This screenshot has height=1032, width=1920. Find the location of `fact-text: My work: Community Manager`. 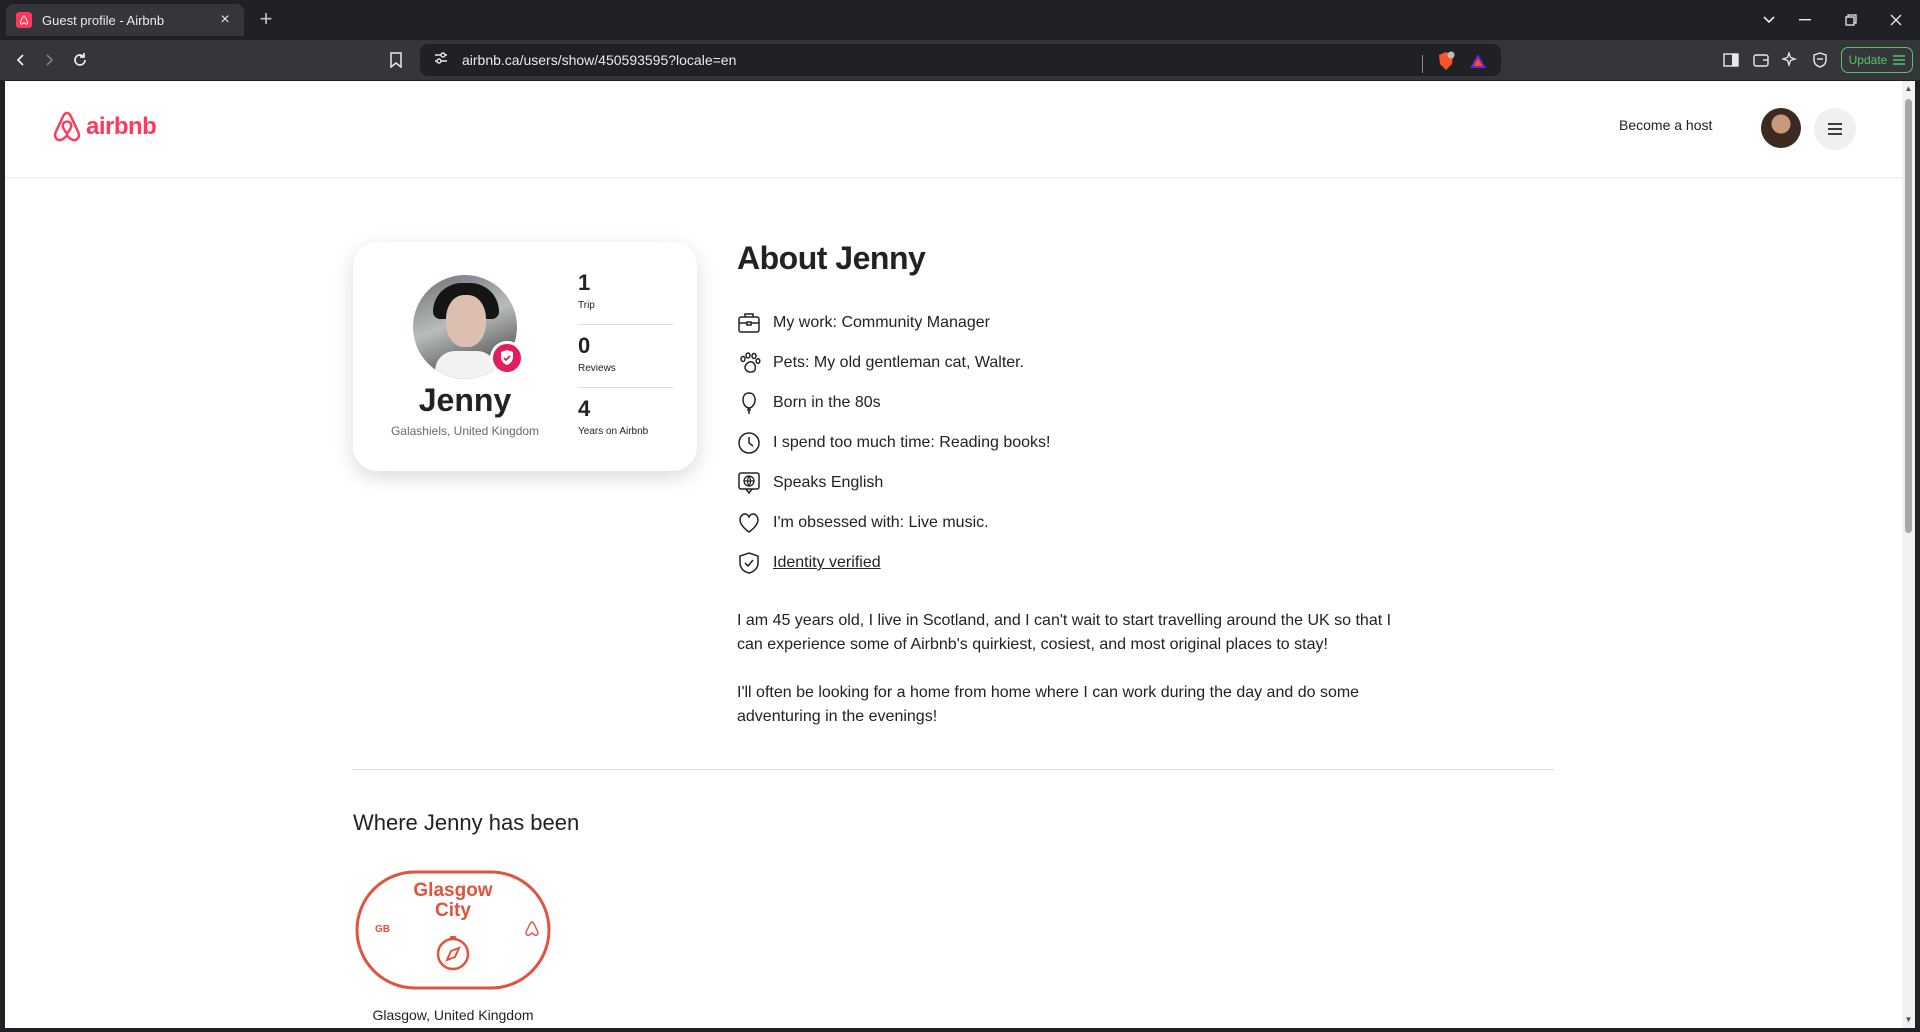

fact-text: My work: Community Manager is located at coordinates (881, 322).